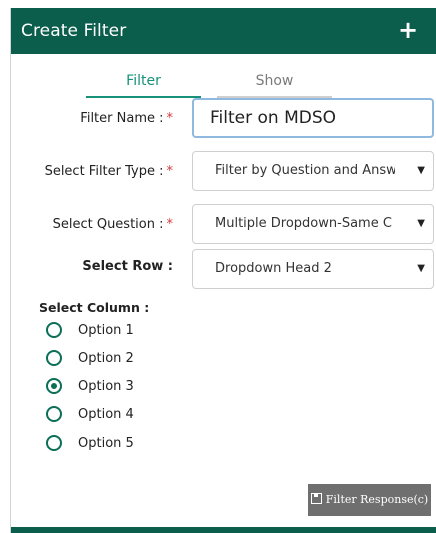  What do you see at coordinates (223, 530) in the screenshot?
I see `footer-bar` at bounding box center [223, 530].